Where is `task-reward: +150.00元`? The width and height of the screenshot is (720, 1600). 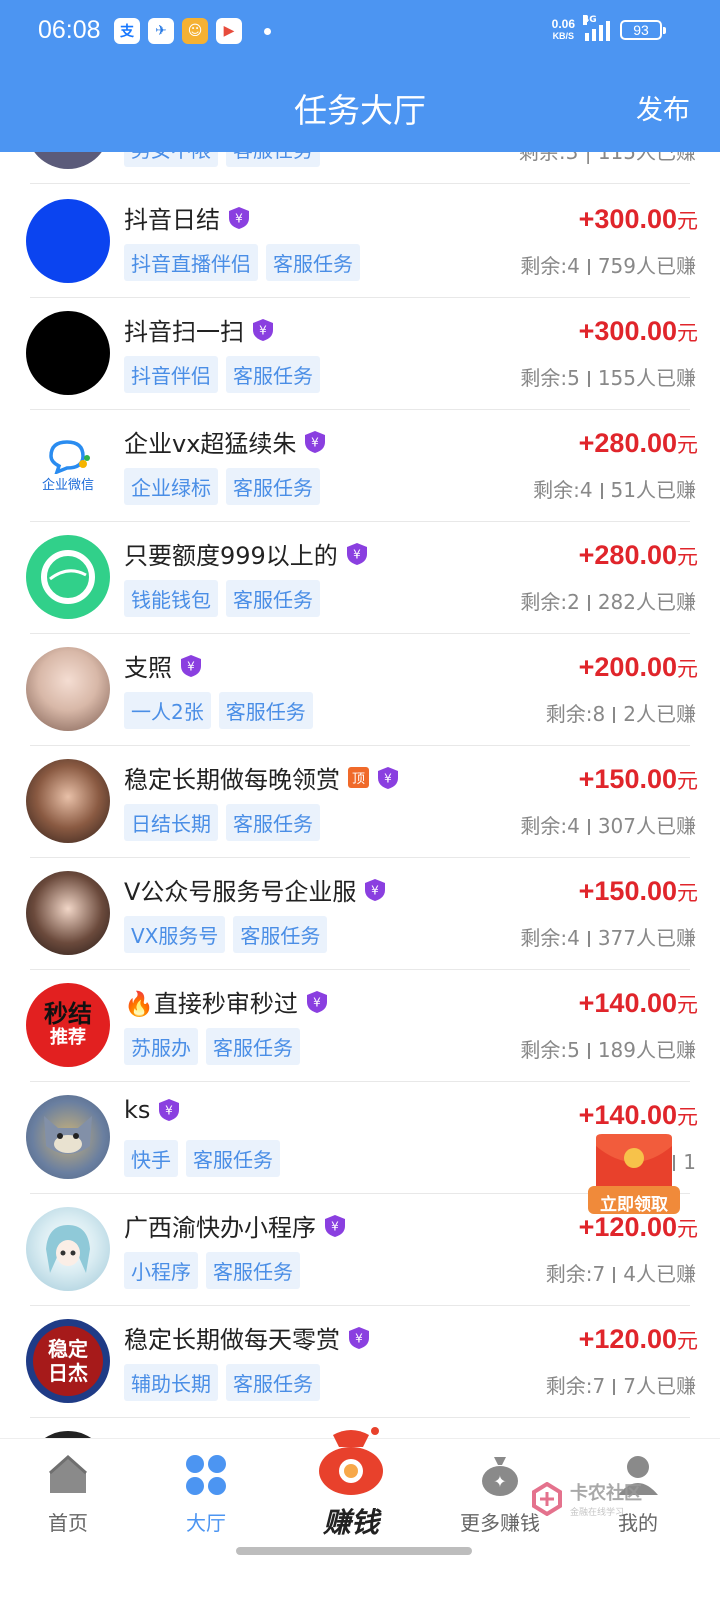 task-reward: +150.00元 is located at coordinates (638, 891).